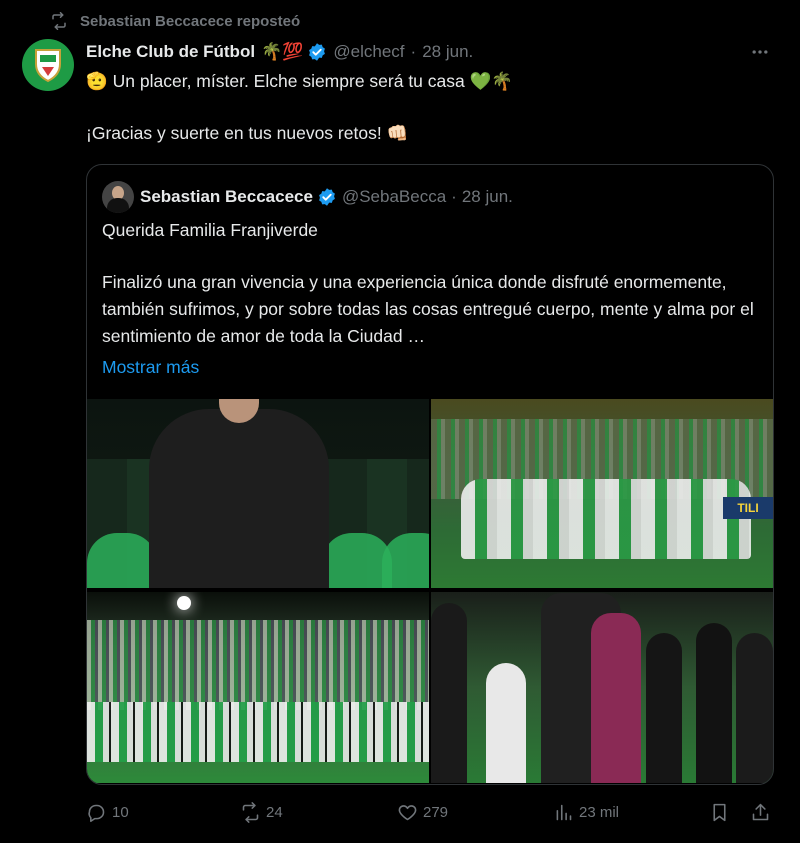 Image resolution: width=800 pixels, height=843 pixels. What do you see at coordinates (599, 812) in the screenshot?
I see `views-count: 23 mil` at bounding box center [599, 812].